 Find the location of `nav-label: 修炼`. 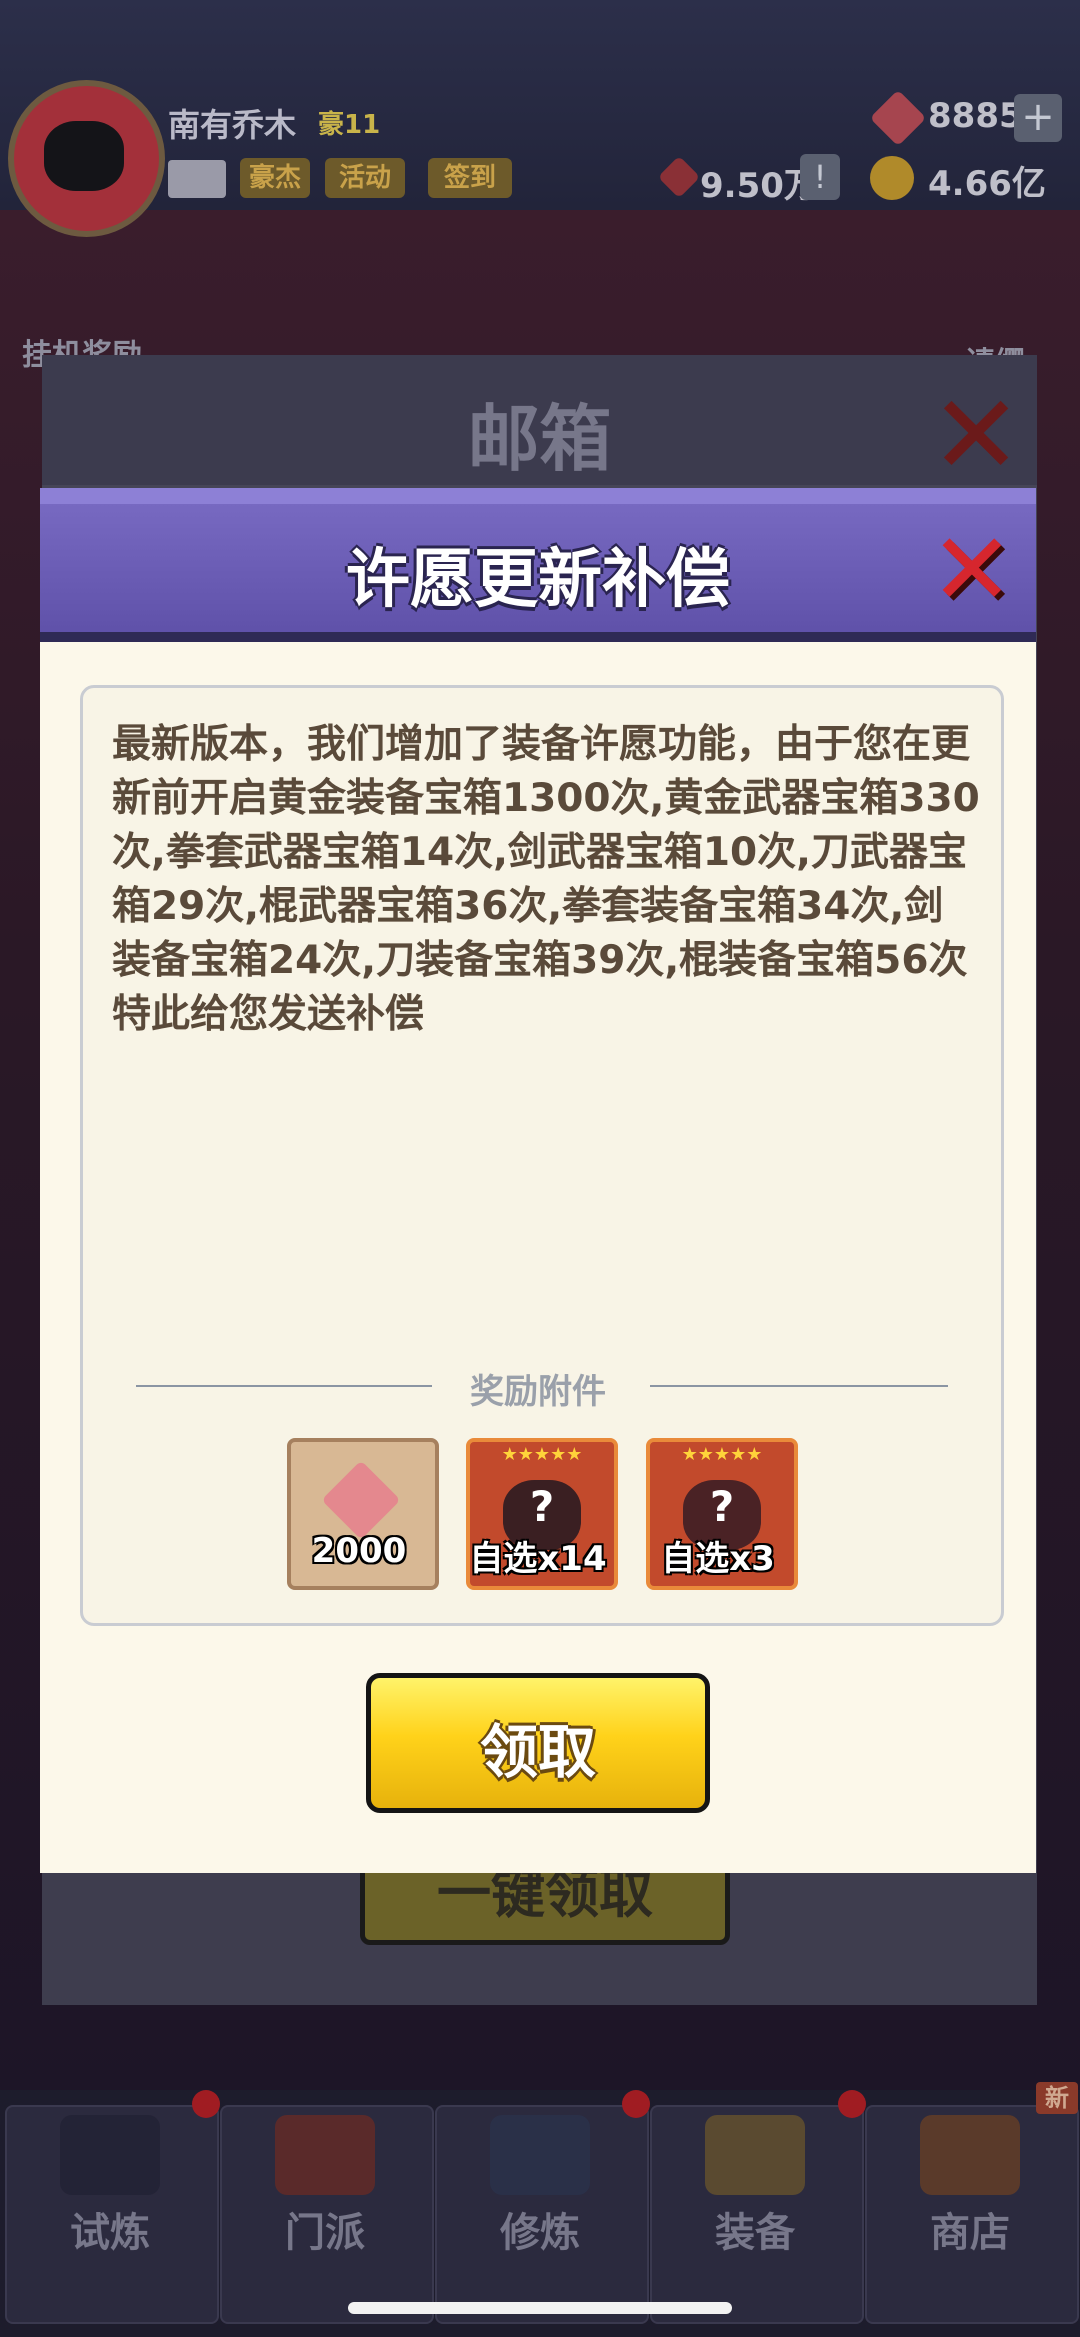

nav-label: 修炼 is located at coordinates (540, 2233).